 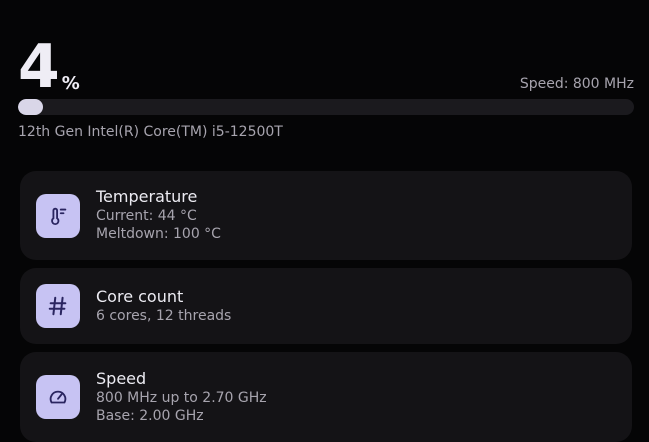 What do you see at coordinates (164, 316) in the screenshot?
I see `core-thread-count: 6 cores, 12 threads` at bounding box center [164, 316].